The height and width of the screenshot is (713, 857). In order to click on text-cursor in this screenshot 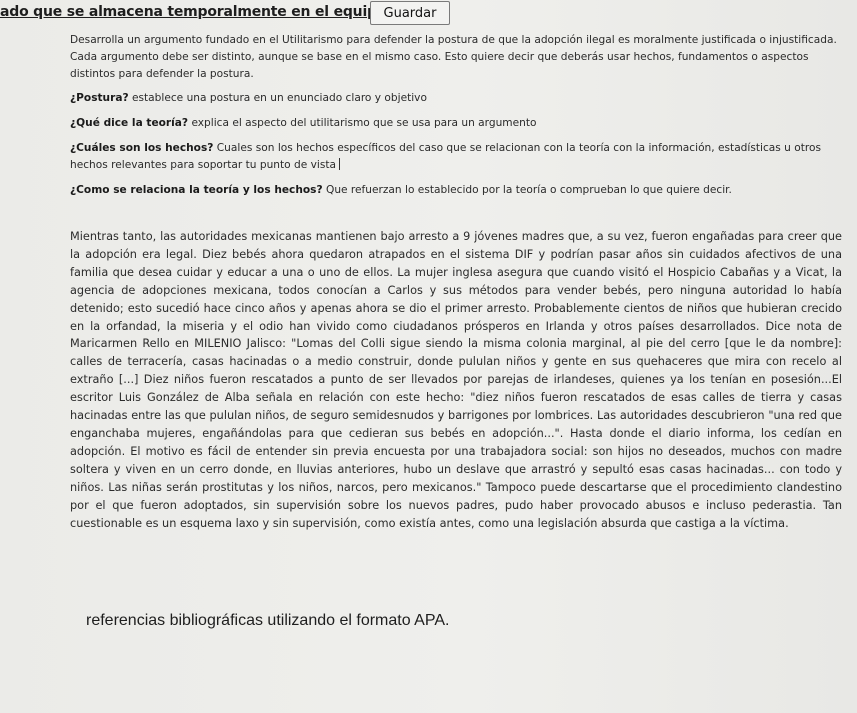, I will do `click(340, 164)`.